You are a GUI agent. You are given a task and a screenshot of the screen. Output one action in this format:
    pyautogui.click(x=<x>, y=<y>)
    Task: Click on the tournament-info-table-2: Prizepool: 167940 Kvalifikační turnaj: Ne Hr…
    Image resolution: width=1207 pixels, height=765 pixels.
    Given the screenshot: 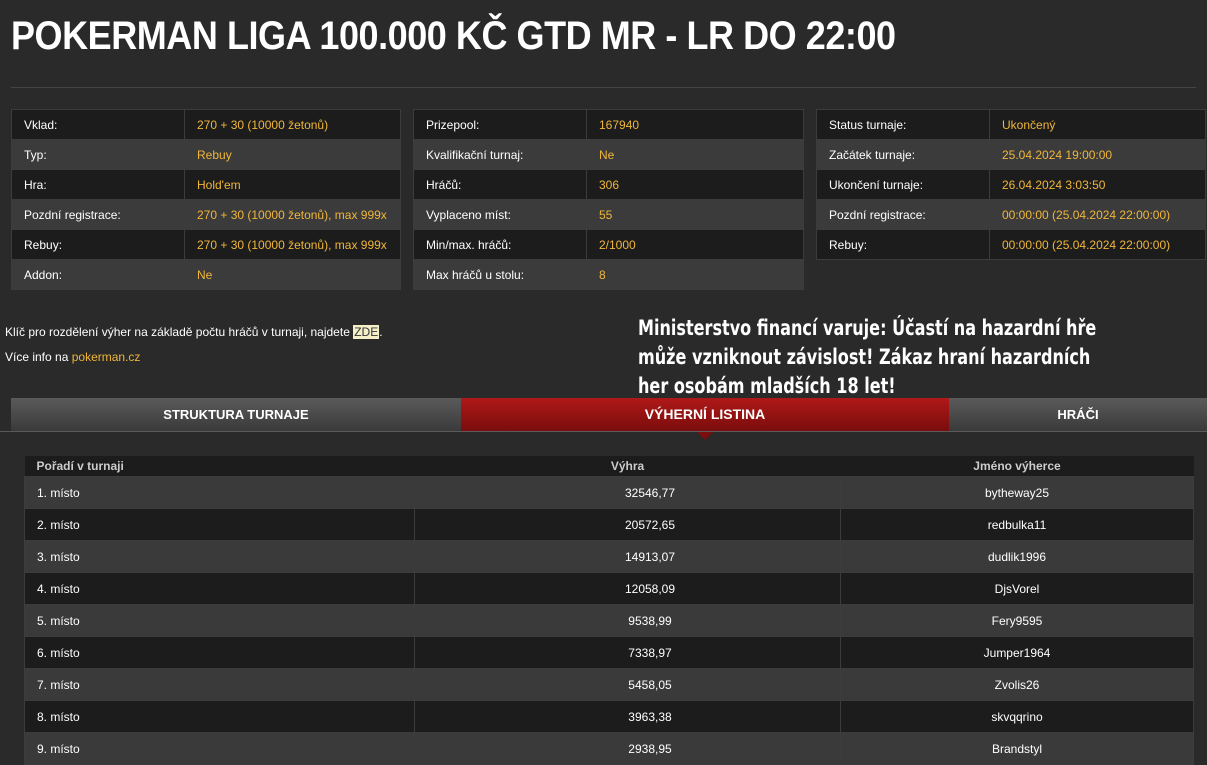 What is the action you would take?
    pyautogui.click(x=608, y=199)
    